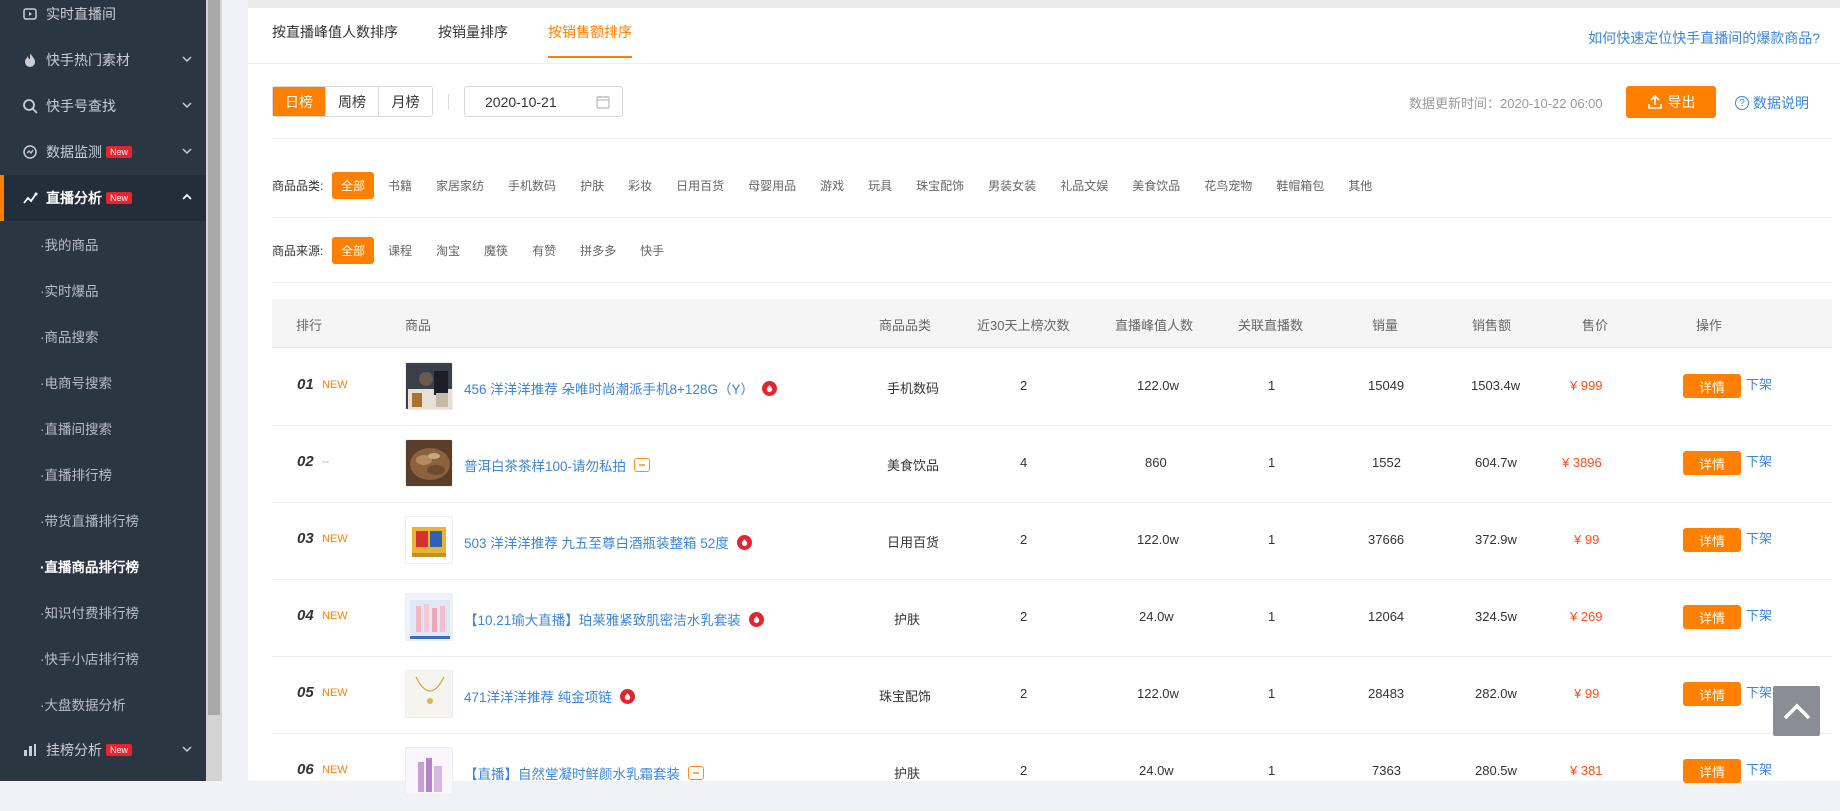  I want to click on category-chip: 母婴用品, so click(772, 185).